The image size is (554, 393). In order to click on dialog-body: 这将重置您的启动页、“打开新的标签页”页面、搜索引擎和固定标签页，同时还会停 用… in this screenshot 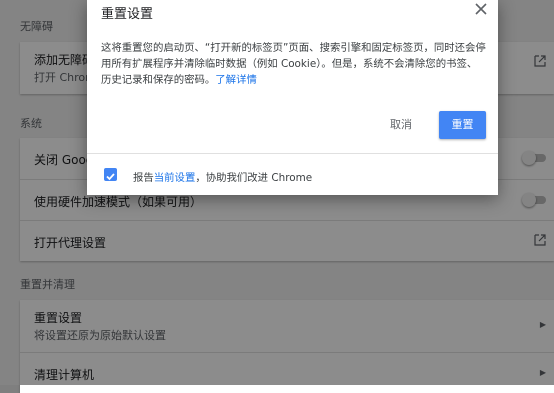, I will do `click(295, 64)`.